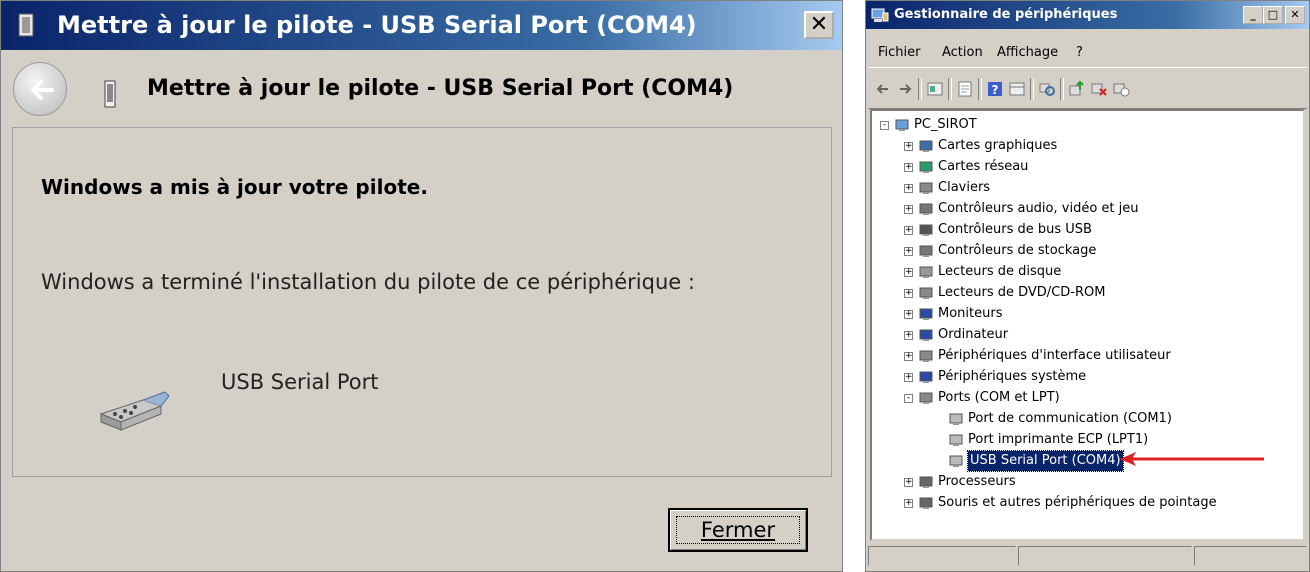 The height and width of the screenshot is (572, 1310). I want to click on help-icon: ?, so click(995, 89).